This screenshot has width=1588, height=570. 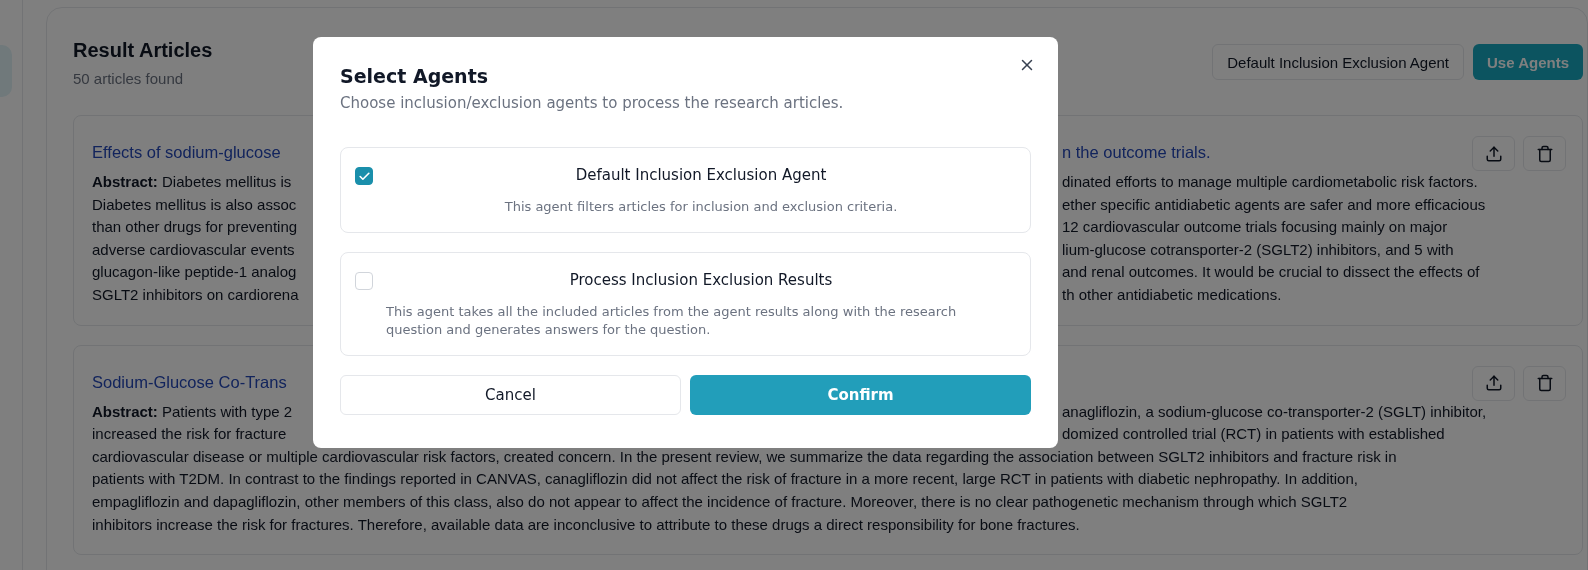 What do you see at coordinates (685, 190) in the screenshot?
I see `agent-option: Default Inclusion Exclusion Agent This agent filters articles for inclusion and exclusion criteria.` at bounding box center [685, 190].